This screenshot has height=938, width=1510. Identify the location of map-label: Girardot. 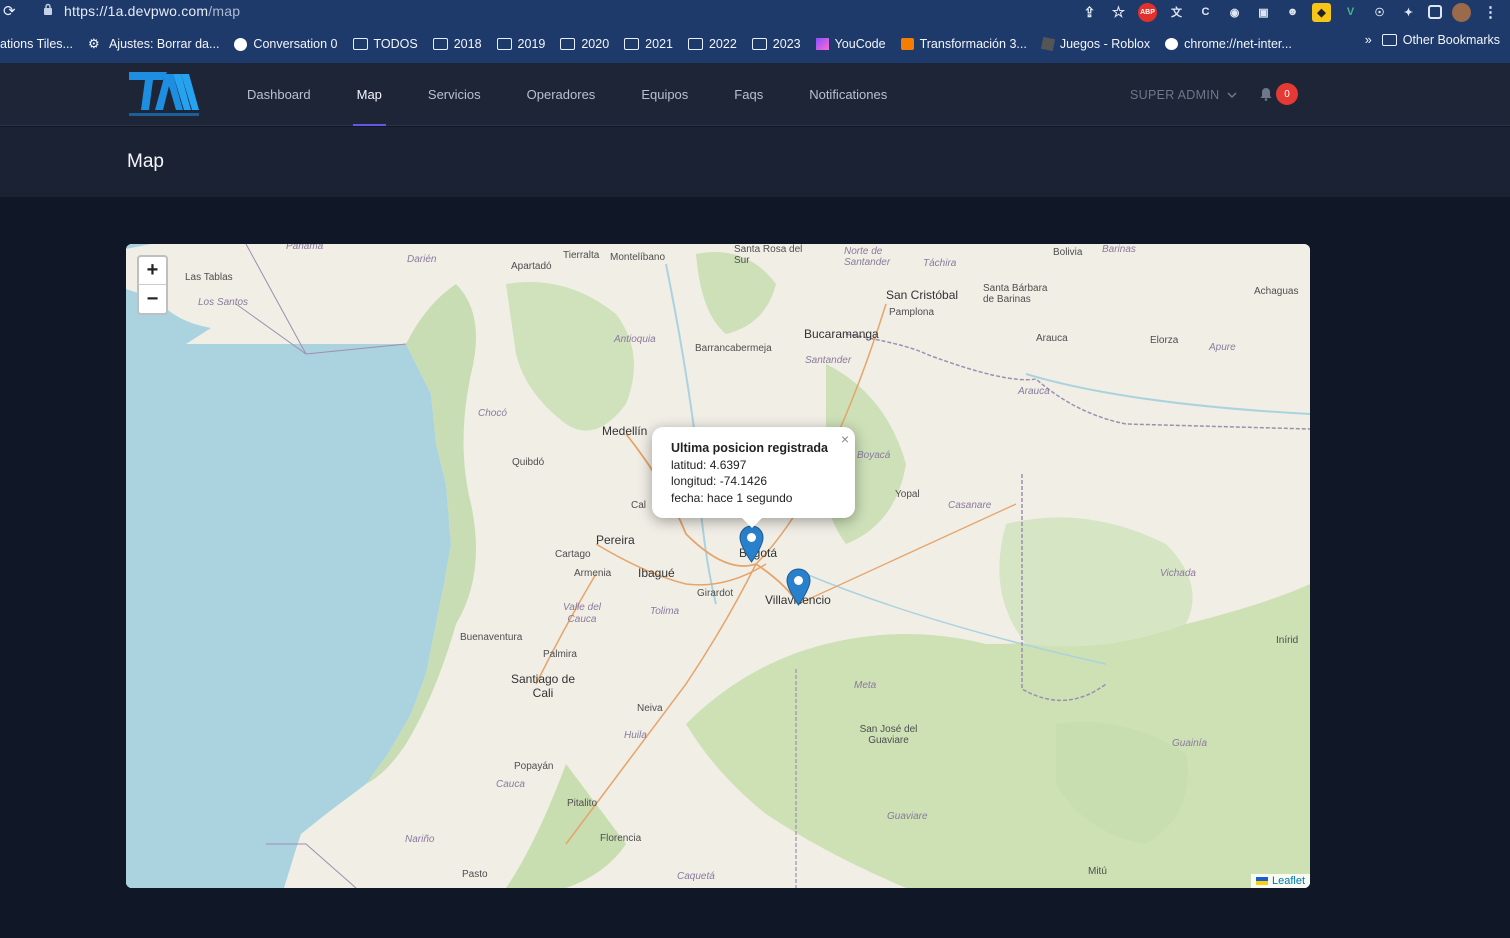
(715, 593).